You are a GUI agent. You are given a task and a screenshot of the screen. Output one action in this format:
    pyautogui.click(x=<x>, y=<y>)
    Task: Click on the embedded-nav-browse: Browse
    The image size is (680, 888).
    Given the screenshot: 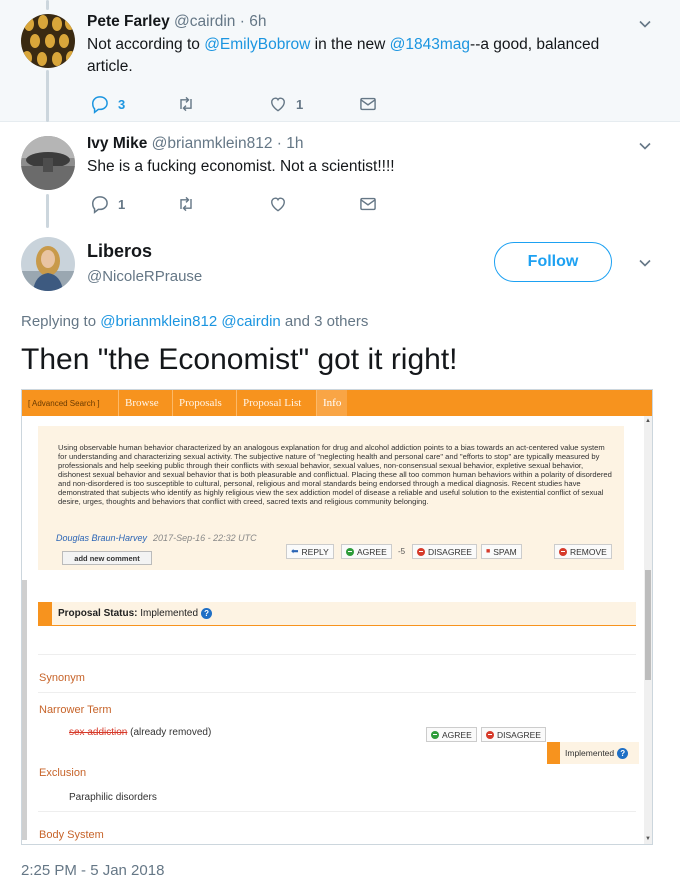 What is the action you would take?
    pyautogui.click(x=141, y=403)
    